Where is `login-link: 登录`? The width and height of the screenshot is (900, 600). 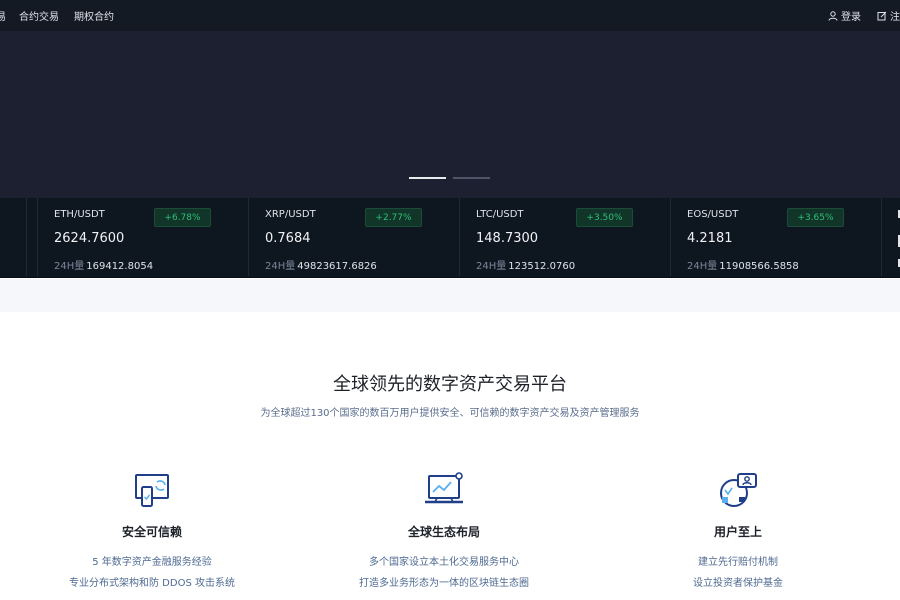
login-link: 登录 is located at coordinates (844, 15).